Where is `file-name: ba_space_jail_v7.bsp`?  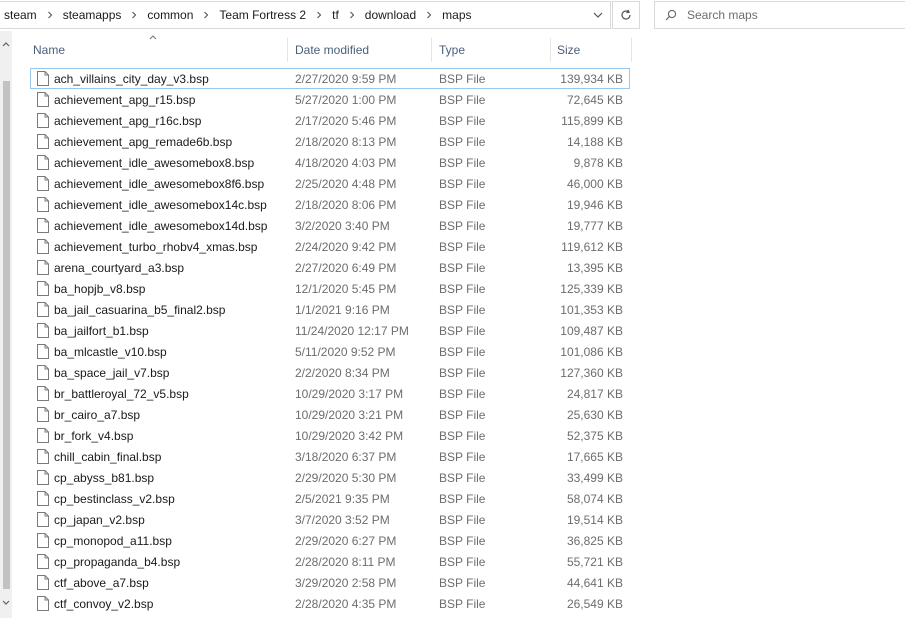
file-name: ba_space_jail_v7.bsp is located at coordinates (112, 372).